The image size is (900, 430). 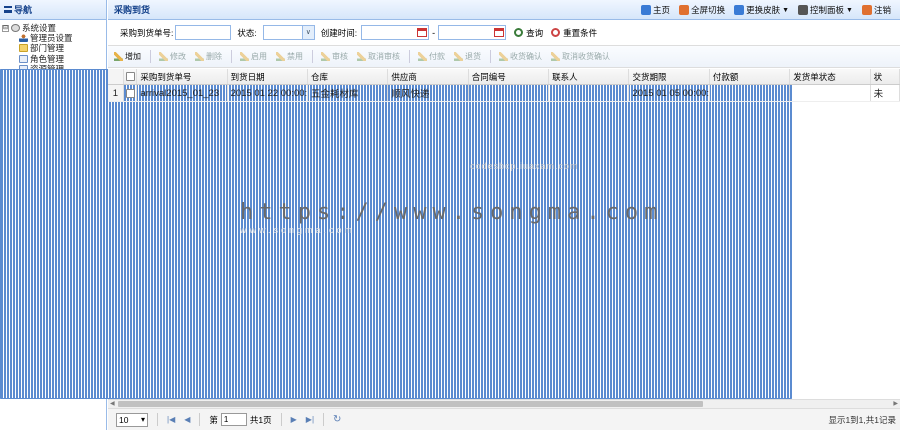 I want to click on nav-title: 导航, so click(x=23, y=10).